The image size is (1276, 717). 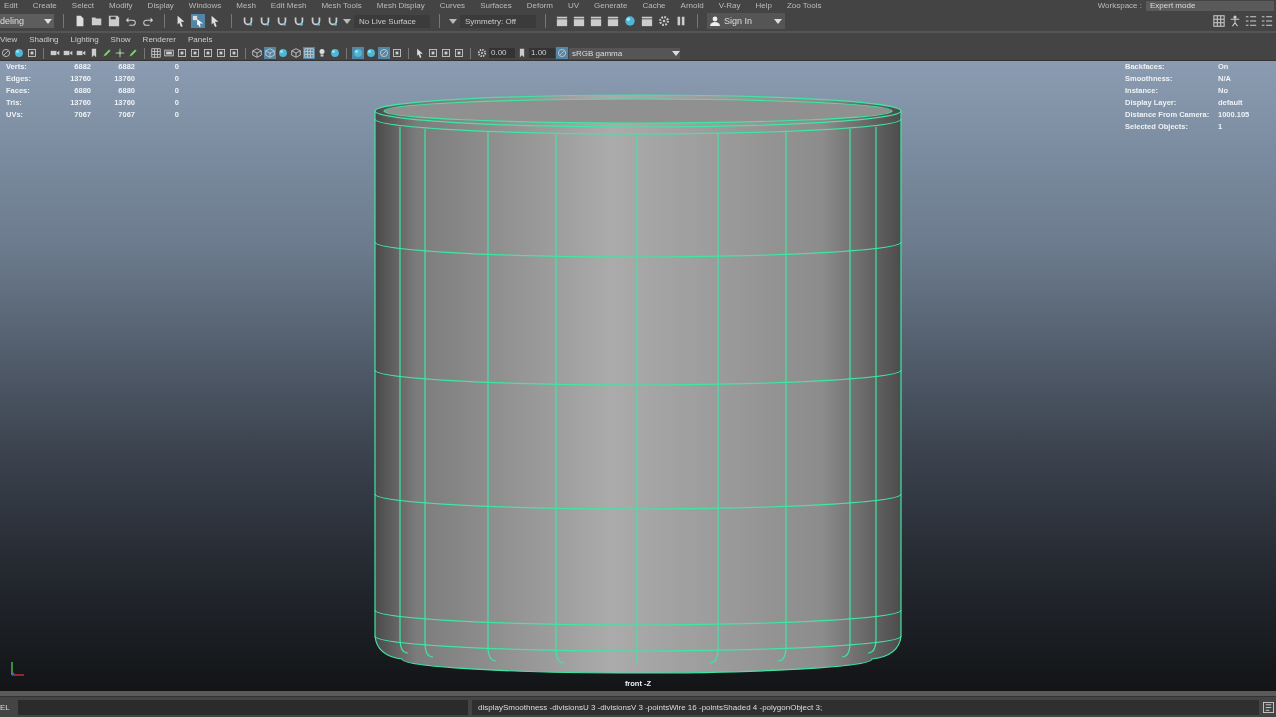 I want to click on menu-item: Surfaces, so click(x=496, y=5).